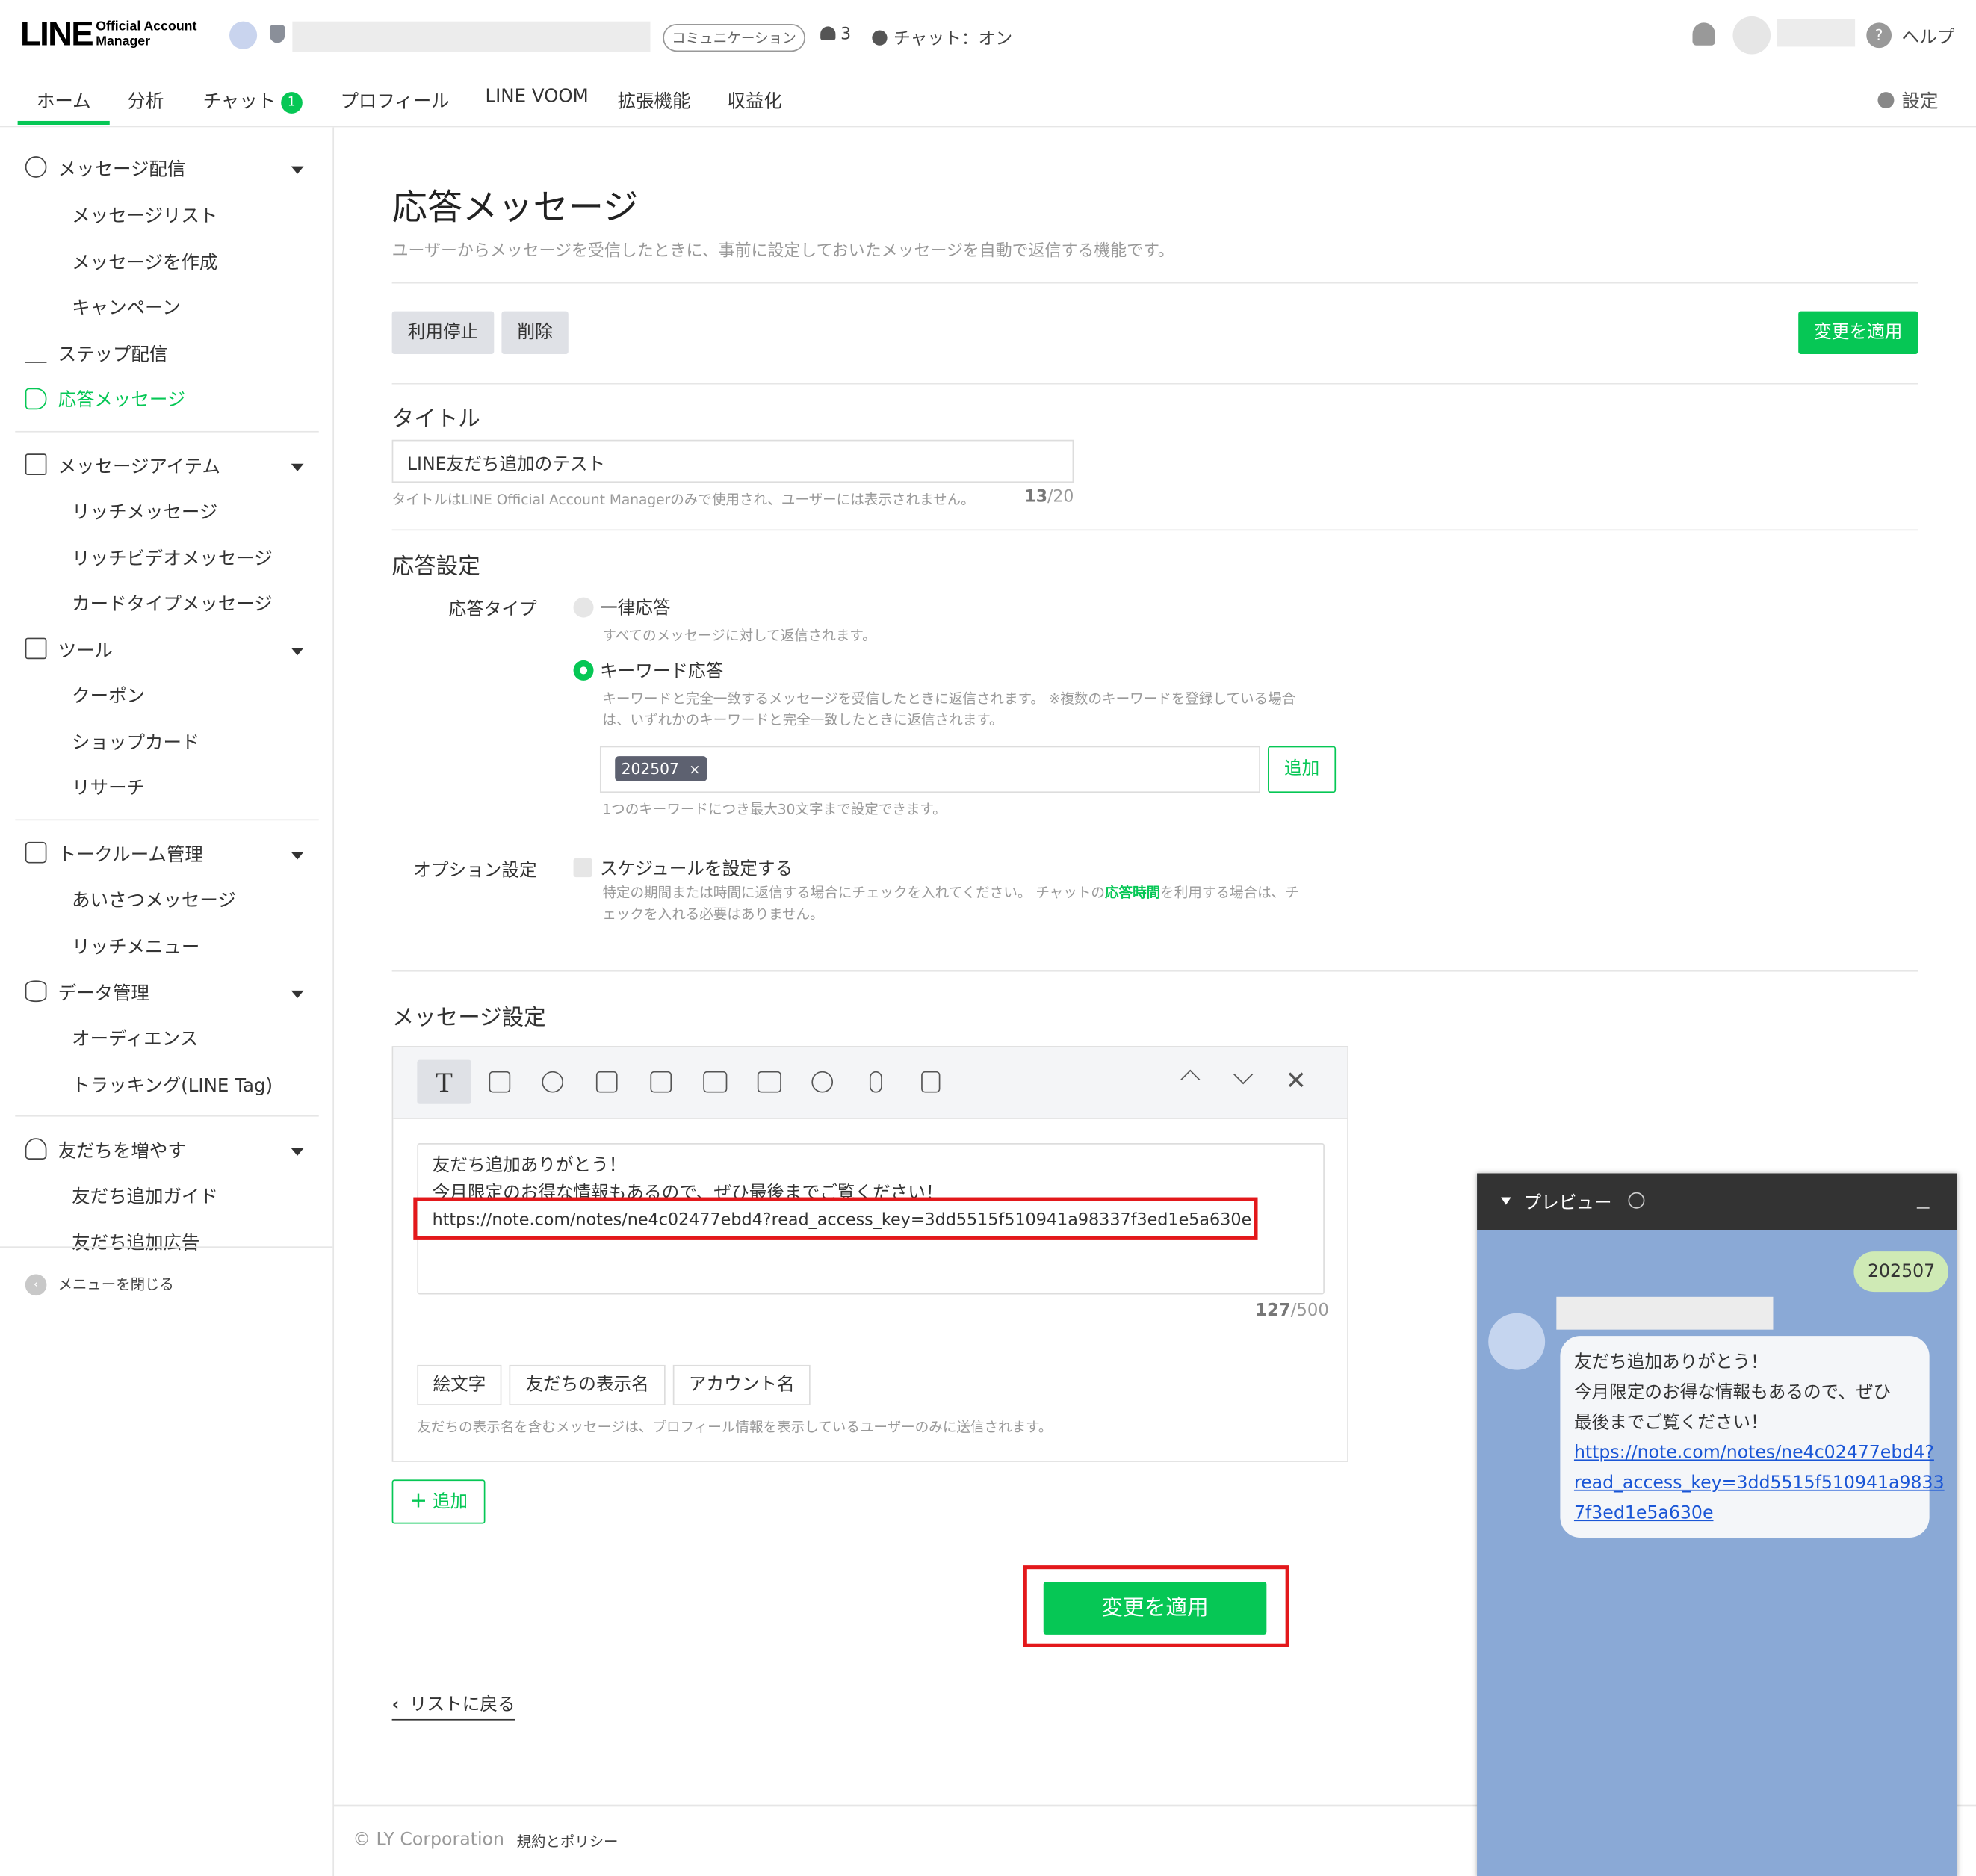 The width and height of the screenshot is (1976, 1876). I want to click on rich-message-icon, so click(715, 1082).